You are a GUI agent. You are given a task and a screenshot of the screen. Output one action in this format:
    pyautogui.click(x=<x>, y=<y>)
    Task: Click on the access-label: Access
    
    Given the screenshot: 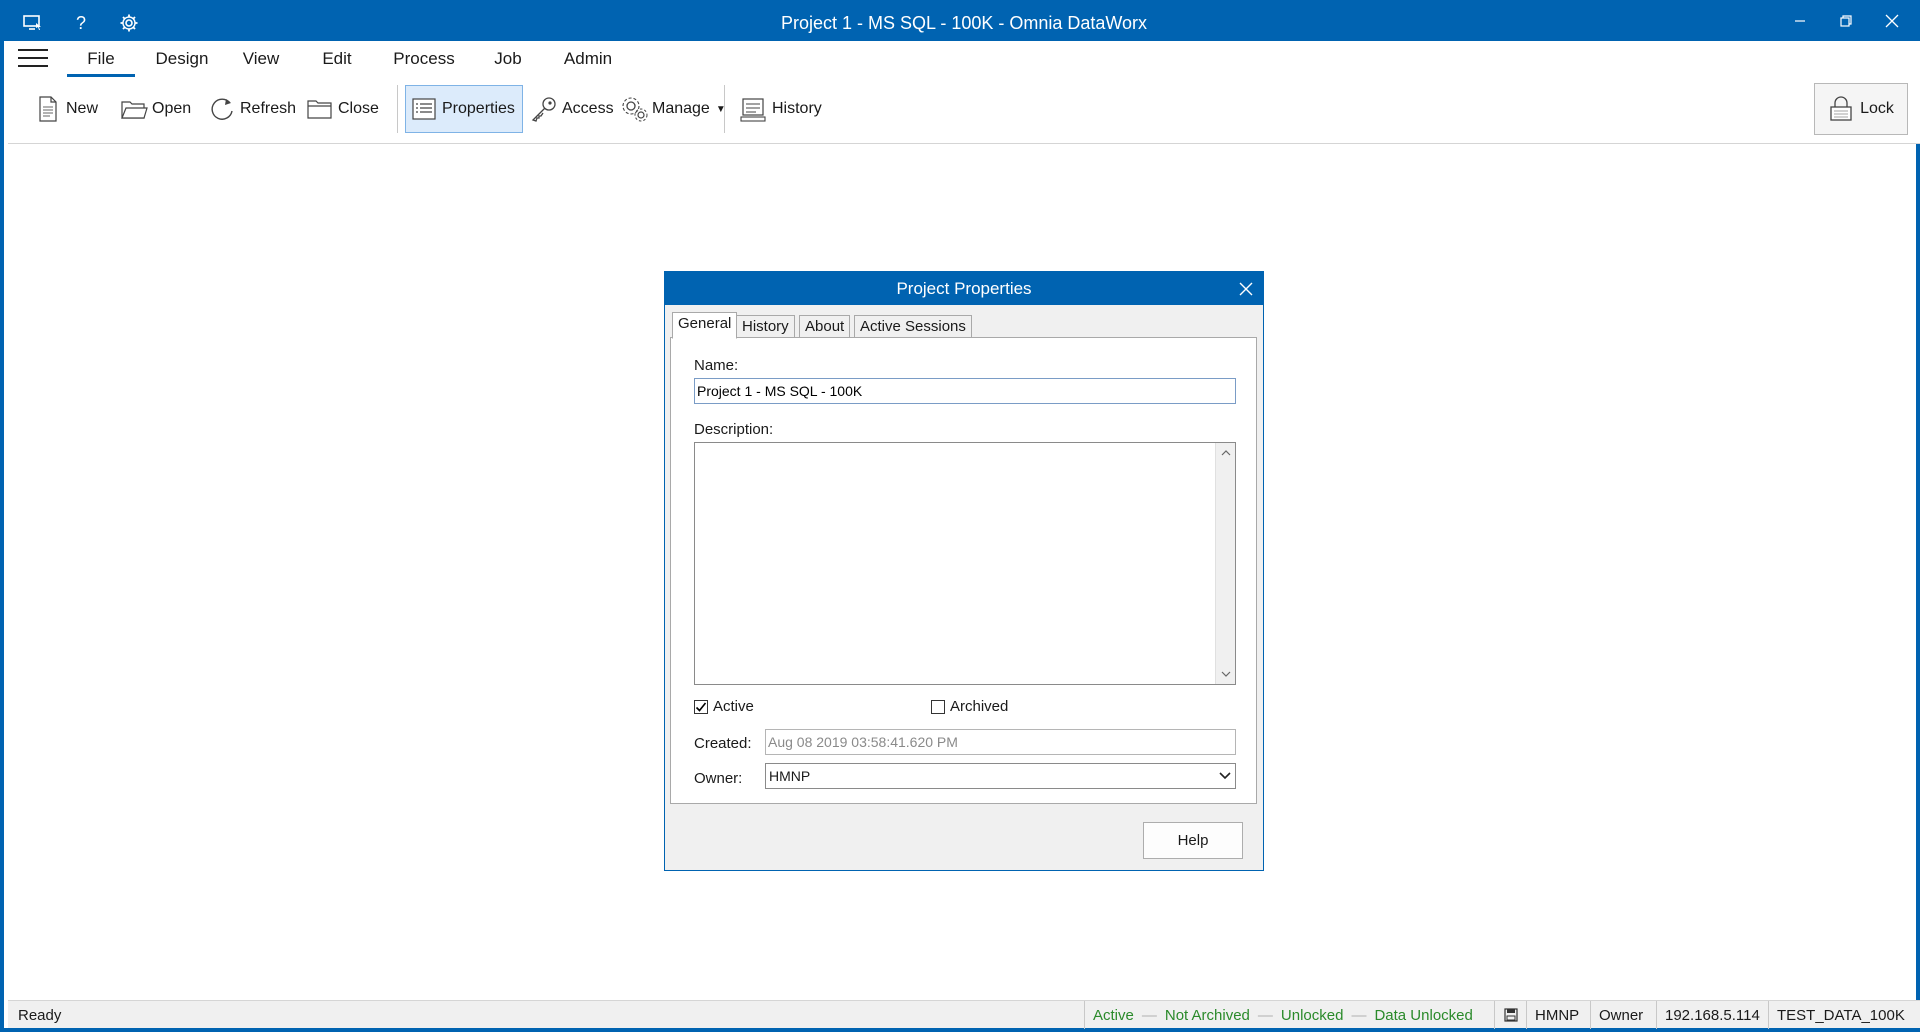 What is the action you would take?
    pyautogui.click(x=588, y=108)
    